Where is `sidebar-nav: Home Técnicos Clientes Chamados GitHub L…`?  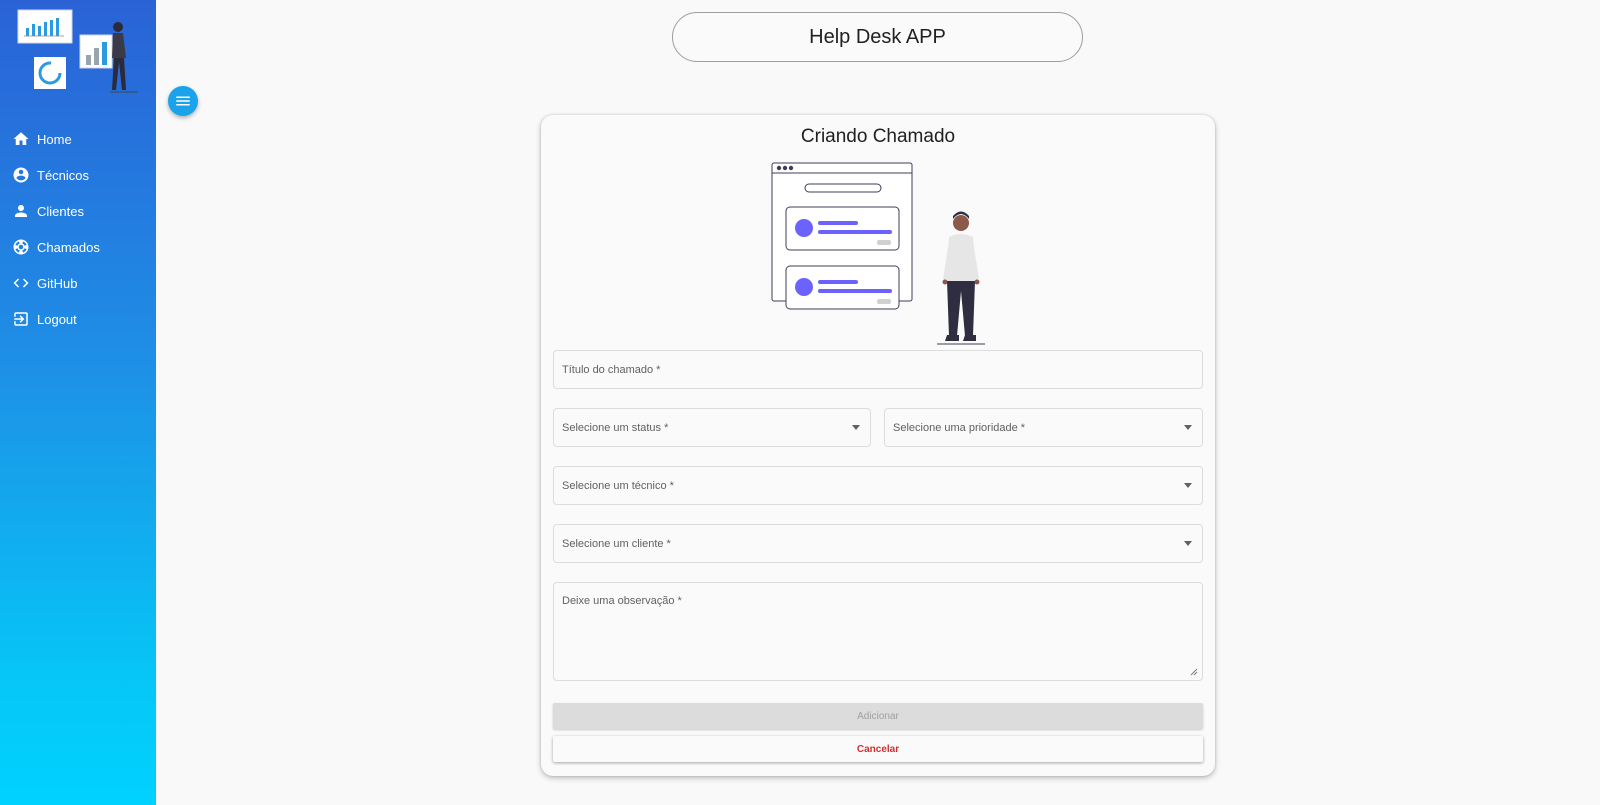 sidebar-nav: Home Técnicos Clientes Chamados GitHub L… is located at coordinates (78, 229).